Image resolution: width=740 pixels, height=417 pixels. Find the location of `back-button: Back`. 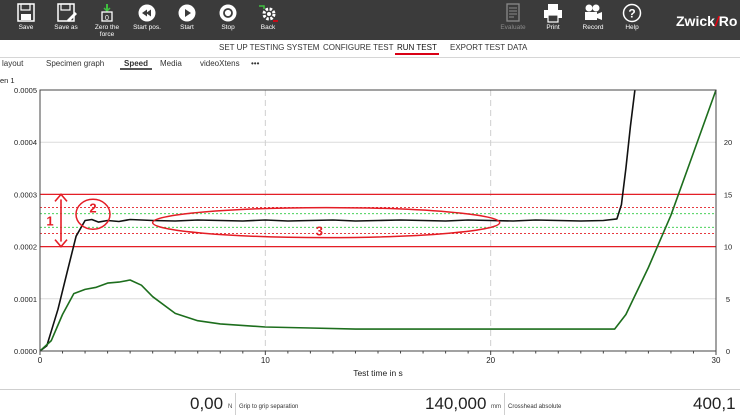

back-button: Back is located at coordinates (268, 20).